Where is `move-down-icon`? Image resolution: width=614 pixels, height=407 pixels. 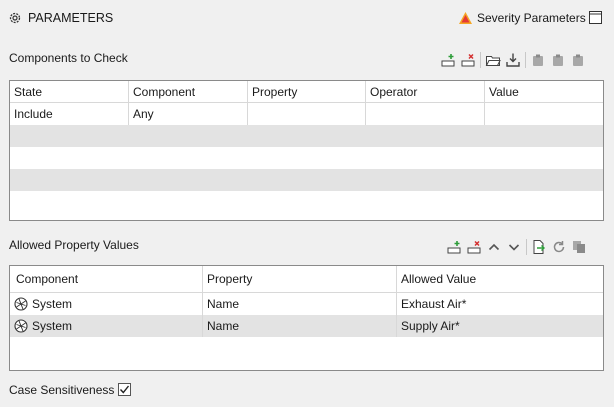 move-down-icon is located at coordinates (514, 247).